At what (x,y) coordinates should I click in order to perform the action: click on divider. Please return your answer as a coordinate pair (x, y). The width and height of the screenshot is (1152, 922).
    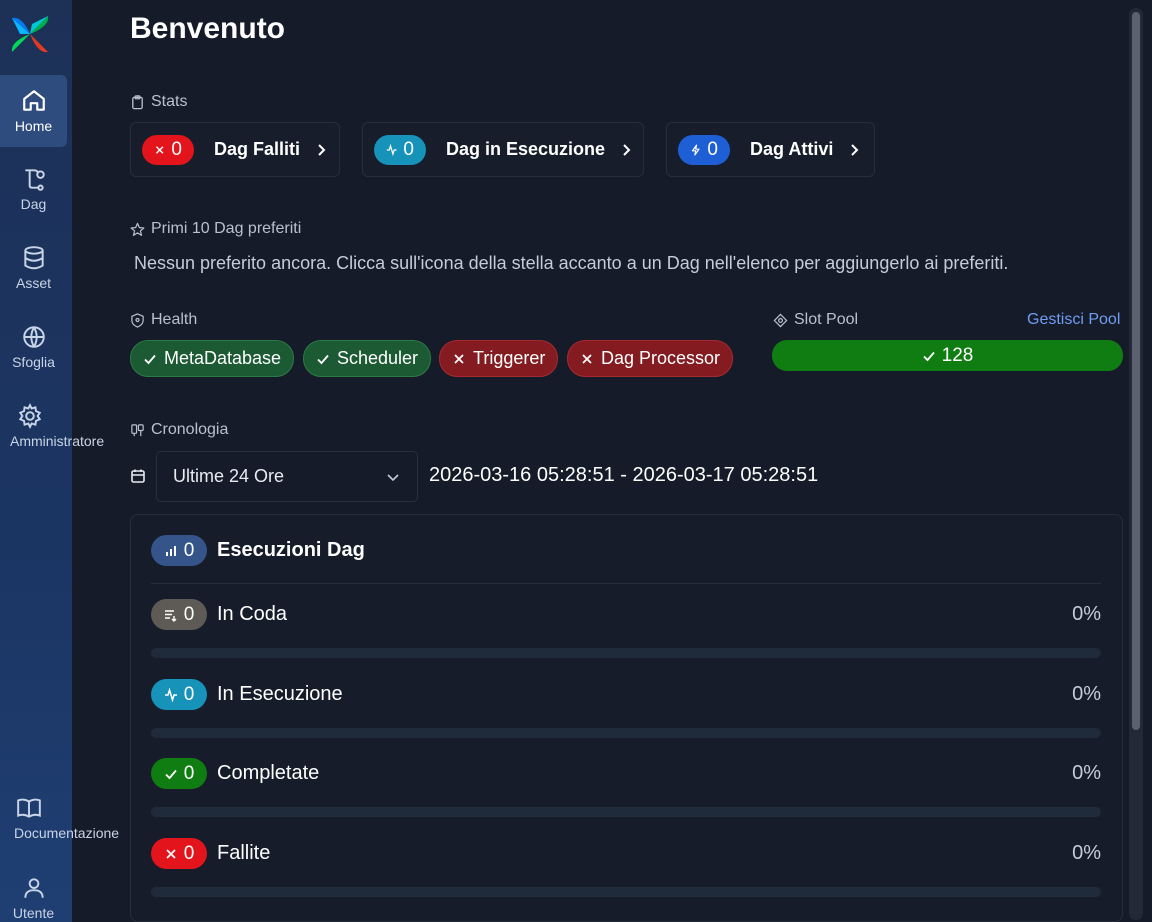
    Looking at the image, I should click on (626, 583).